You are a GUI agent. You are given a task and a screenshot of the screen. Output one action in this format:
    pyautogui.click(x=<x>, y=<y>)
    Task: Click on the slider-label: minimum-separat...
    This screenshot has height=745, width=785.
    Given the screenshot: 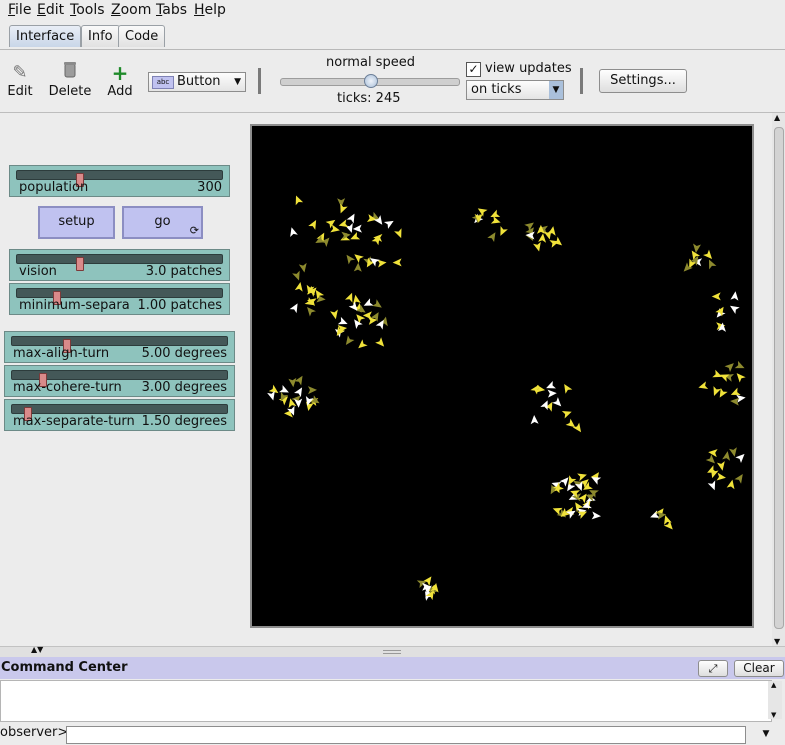 What is the action you would take?
    pyautogui.click(x=74, y=305)
    